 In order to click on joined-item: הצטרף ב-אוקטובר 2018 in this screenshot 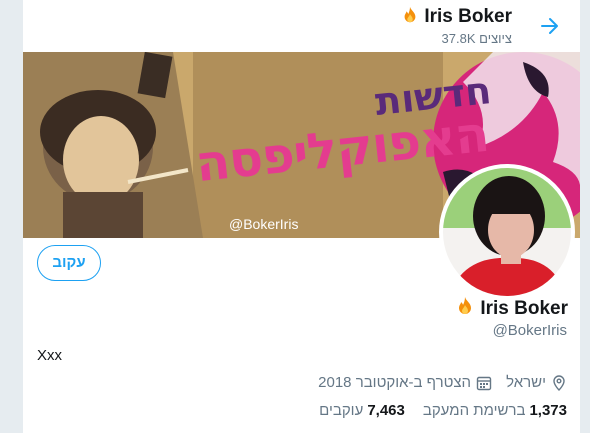, I will do `click(405, 382)`.